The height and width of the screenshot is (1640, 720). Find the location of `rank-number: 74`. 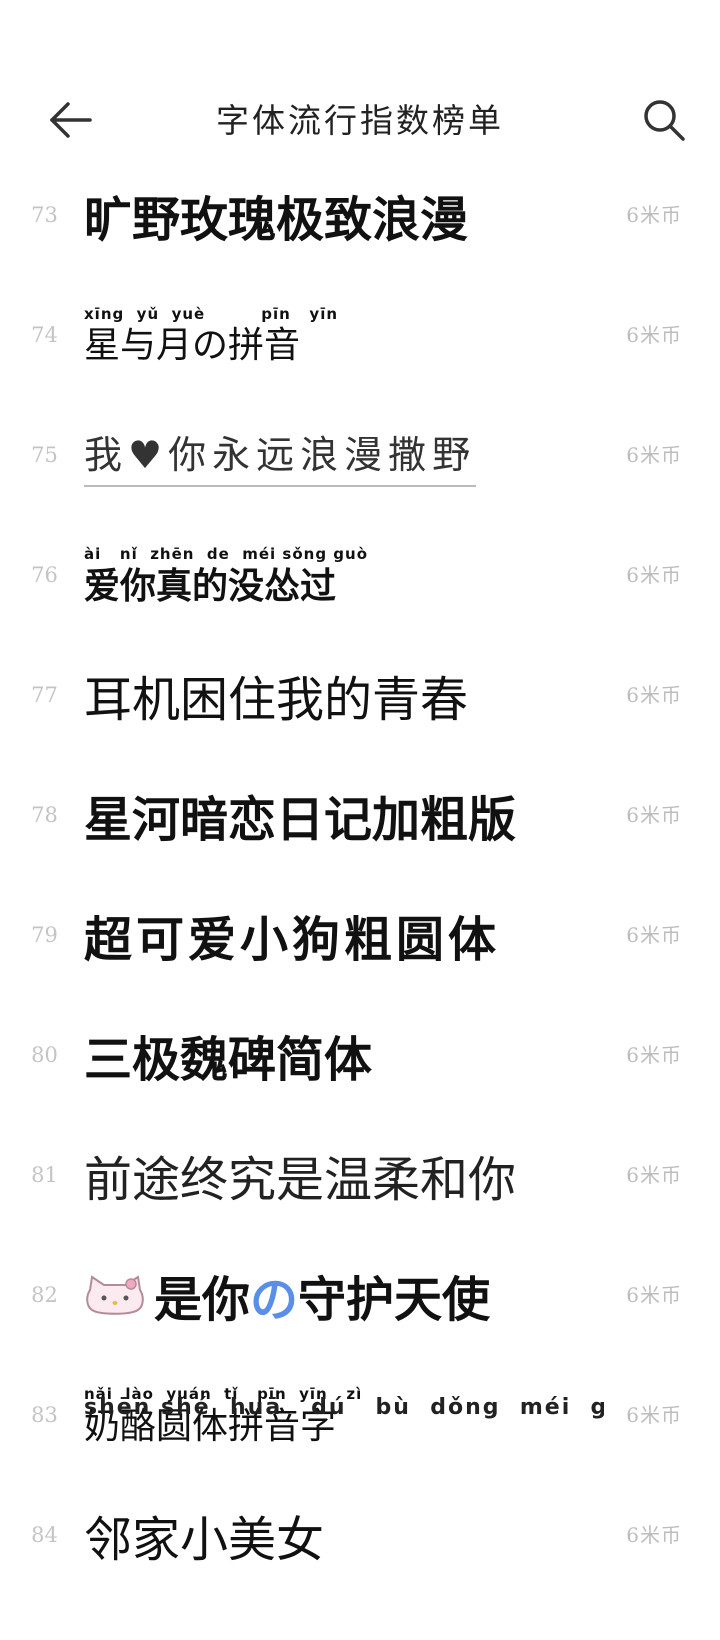

rank-number: 74 is located at coordinates (44, 335).